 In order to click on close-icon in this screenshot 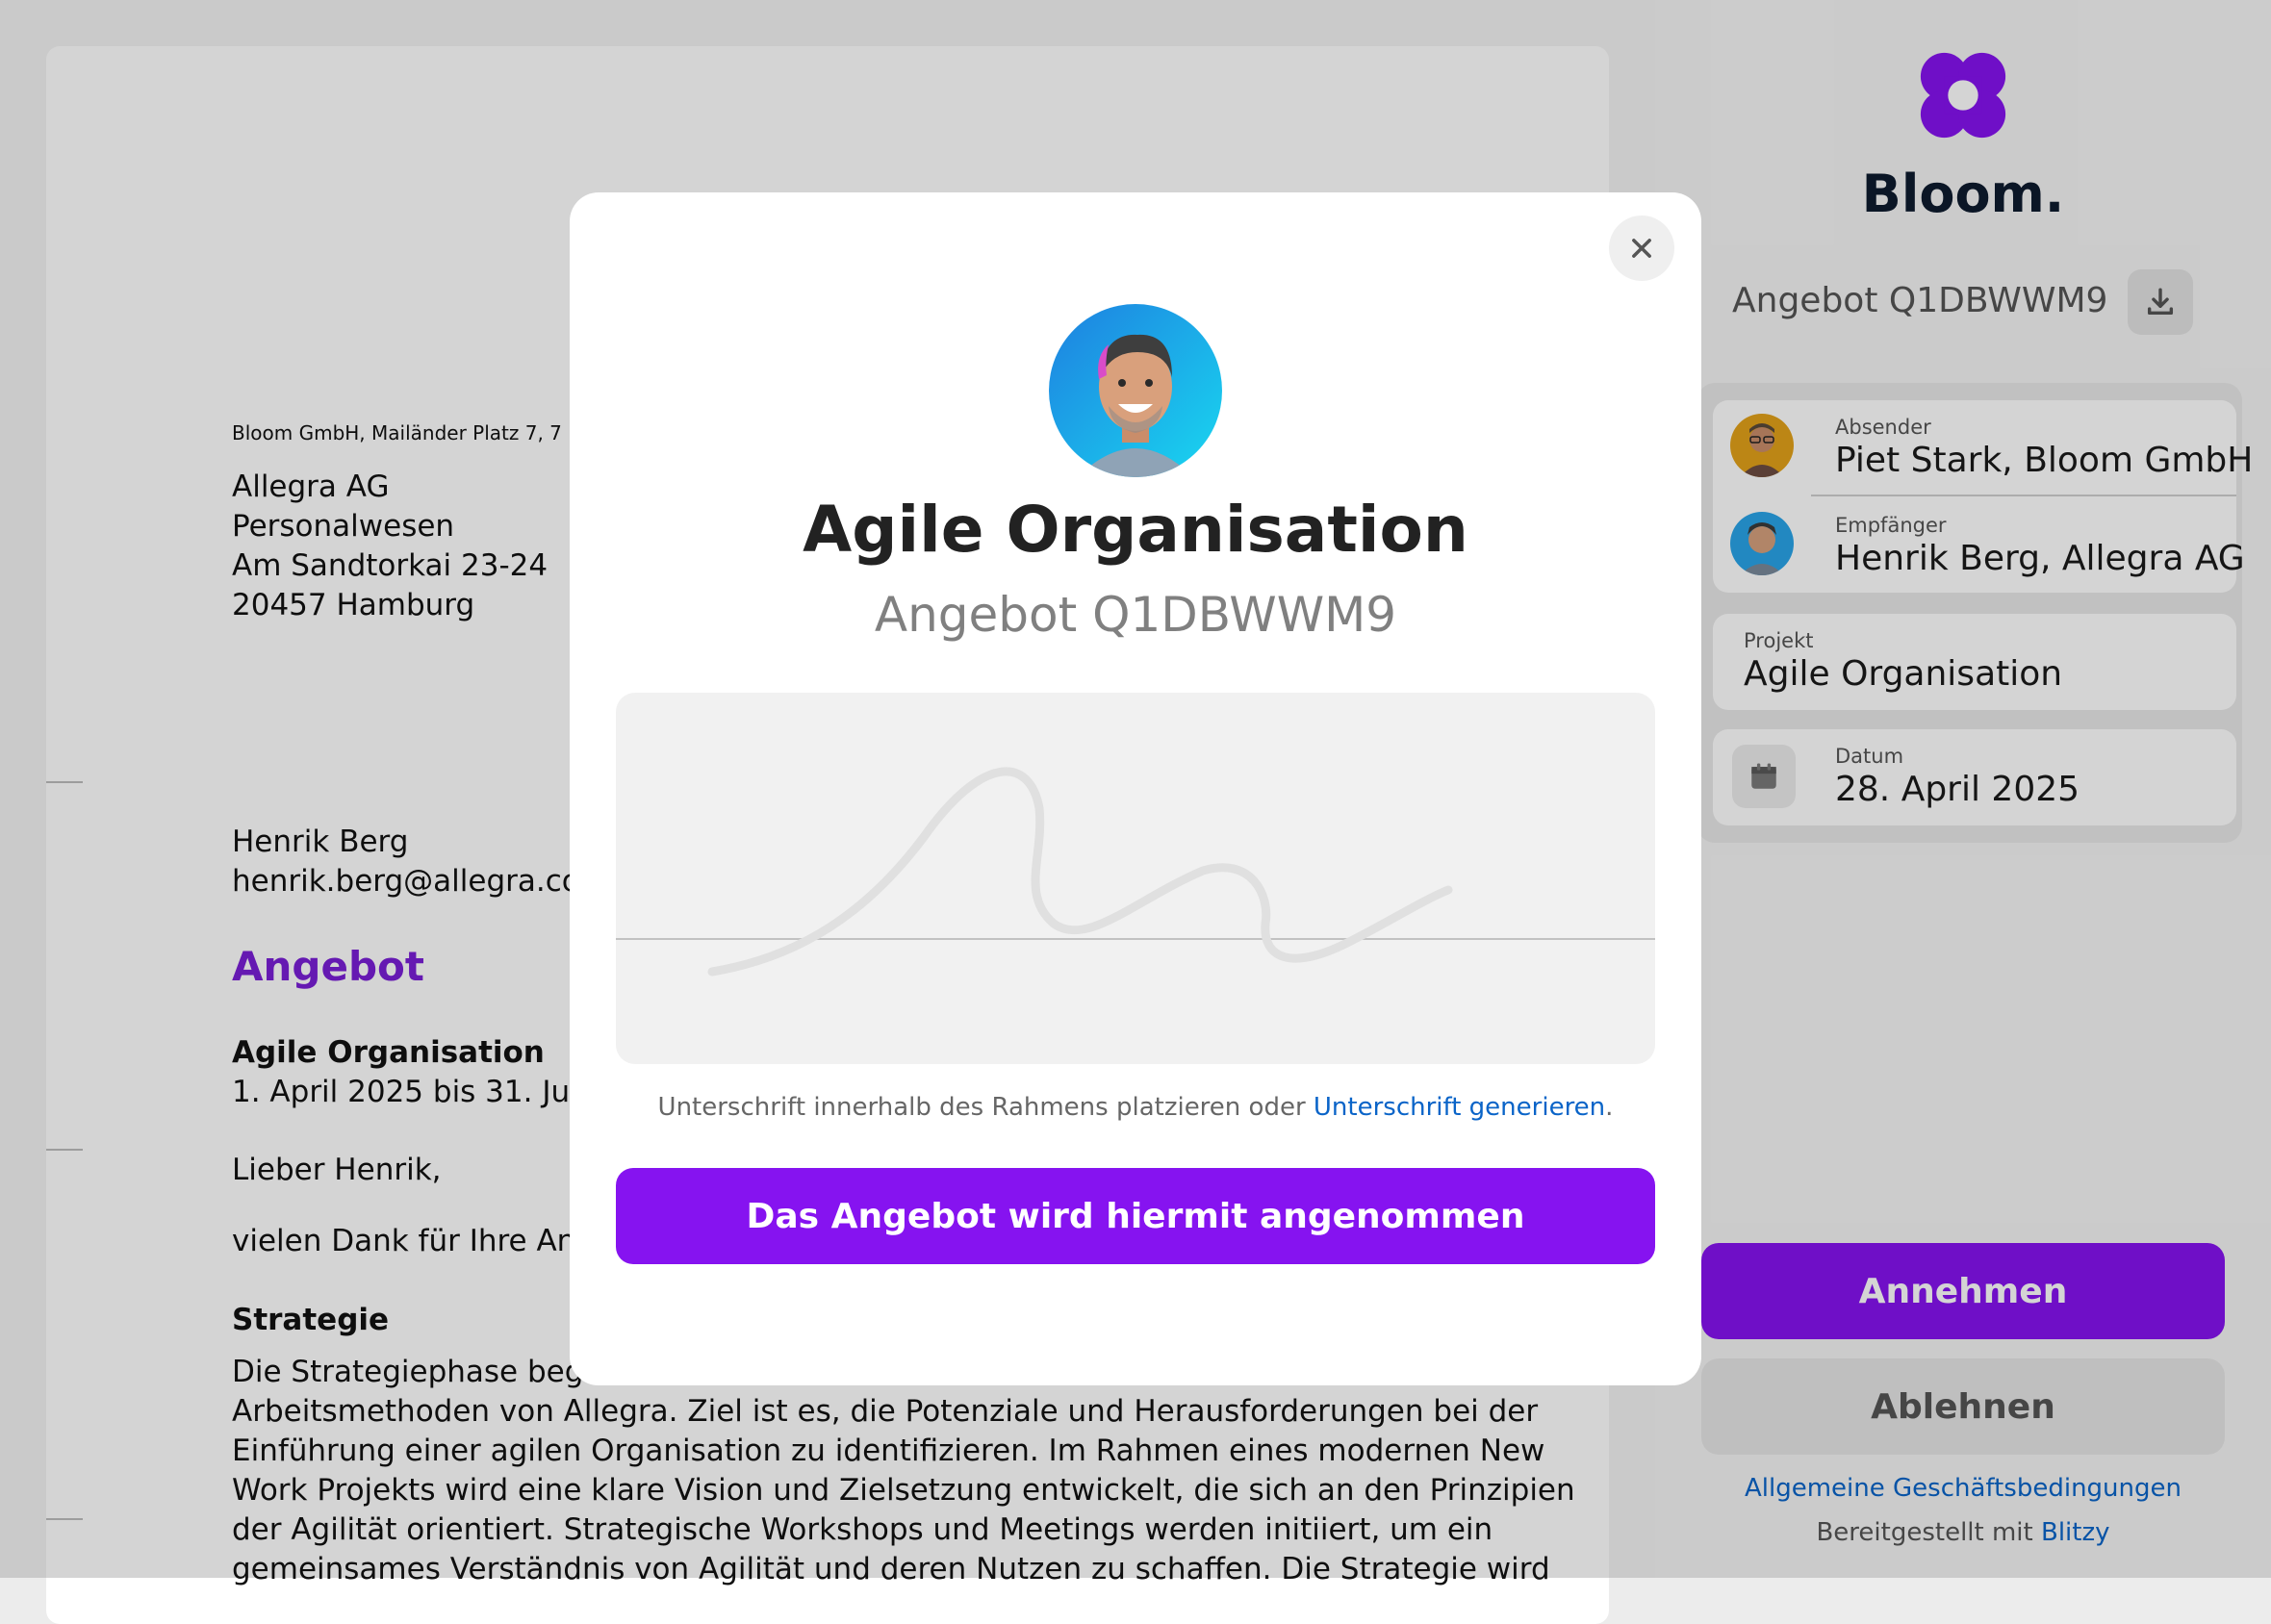, I will do `click(1641, 249)`.